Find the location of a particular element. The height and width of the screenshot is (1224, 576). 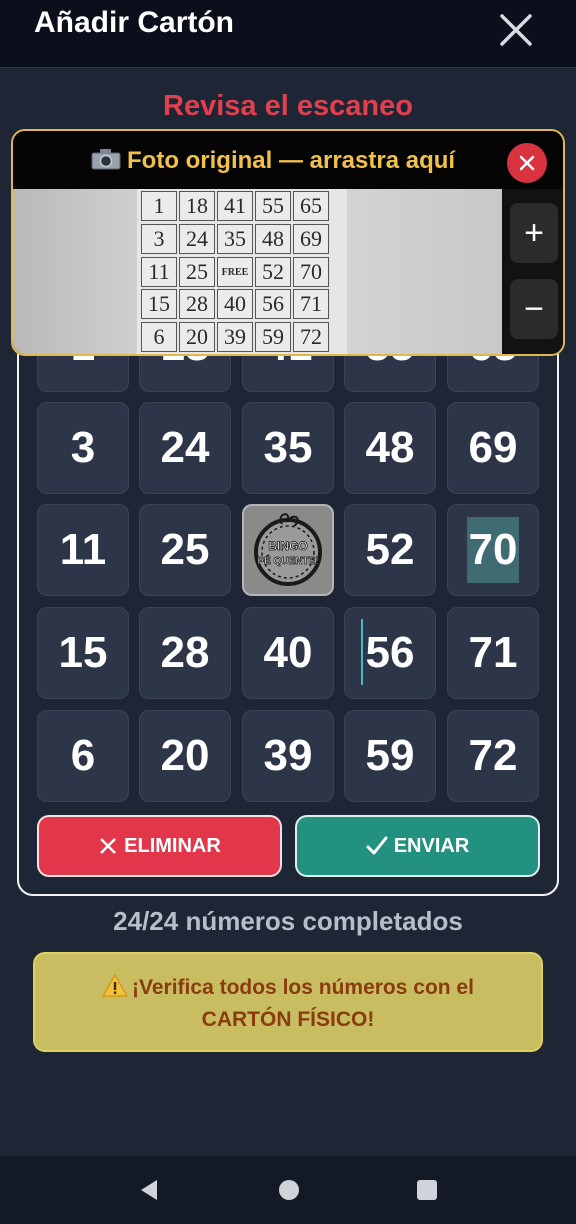

home-icon is located at coordinates (289, 1190).